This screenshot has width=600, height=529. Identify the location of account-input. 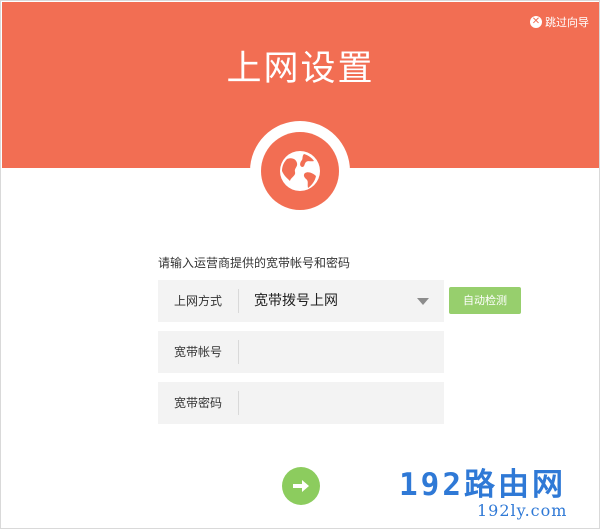
(341, 352).